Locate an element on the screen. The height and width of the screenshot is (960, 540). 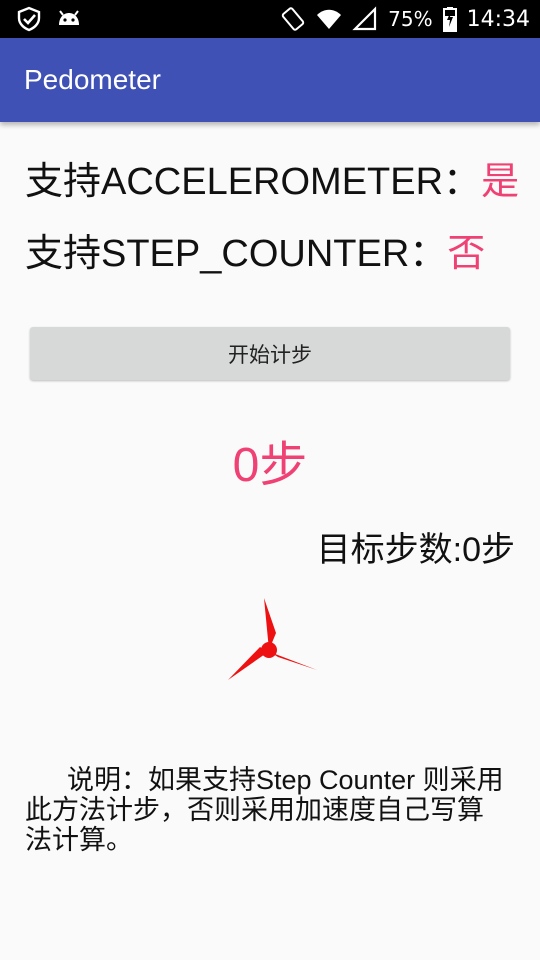
status-bar-right: 75% 14:34 is located at coordinates (405, 19).